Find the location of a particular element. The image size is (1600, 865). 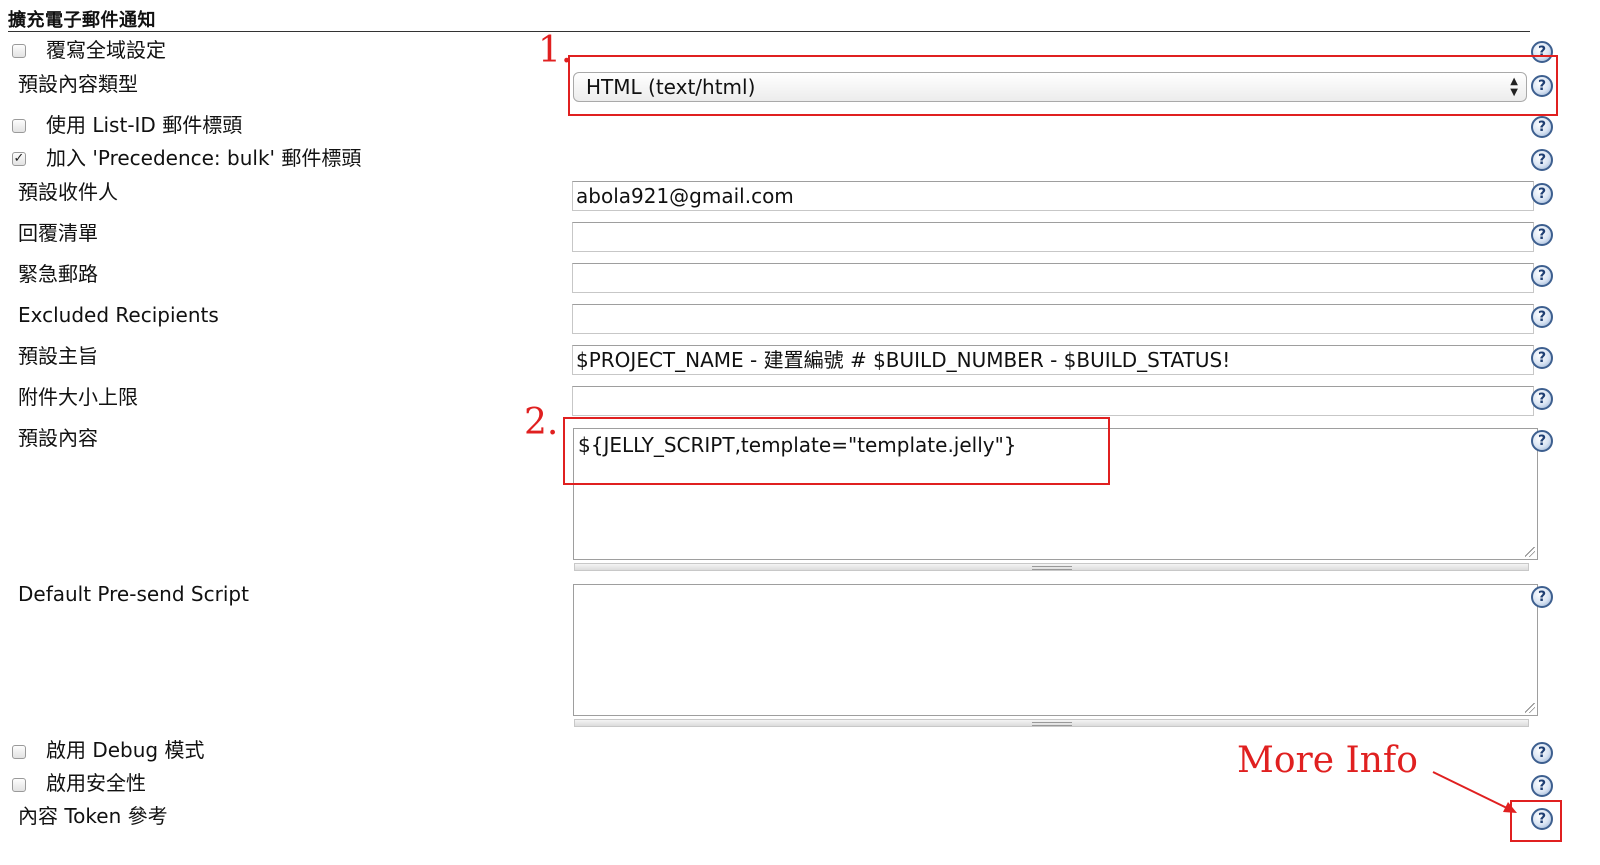

override-global-label: 覆寫全域設定 is located at coordinates (106, 50).